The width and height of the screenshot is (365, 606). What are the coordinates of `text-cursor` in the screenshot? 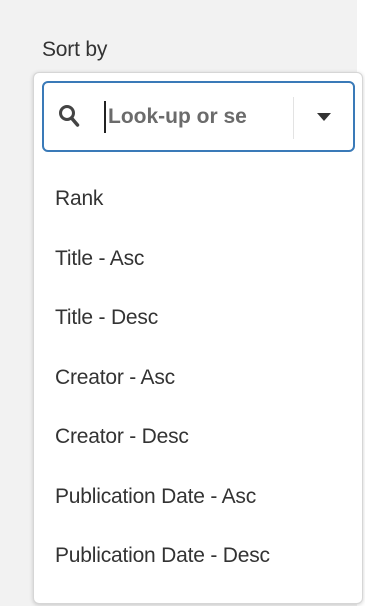 It's located at (105, 117).